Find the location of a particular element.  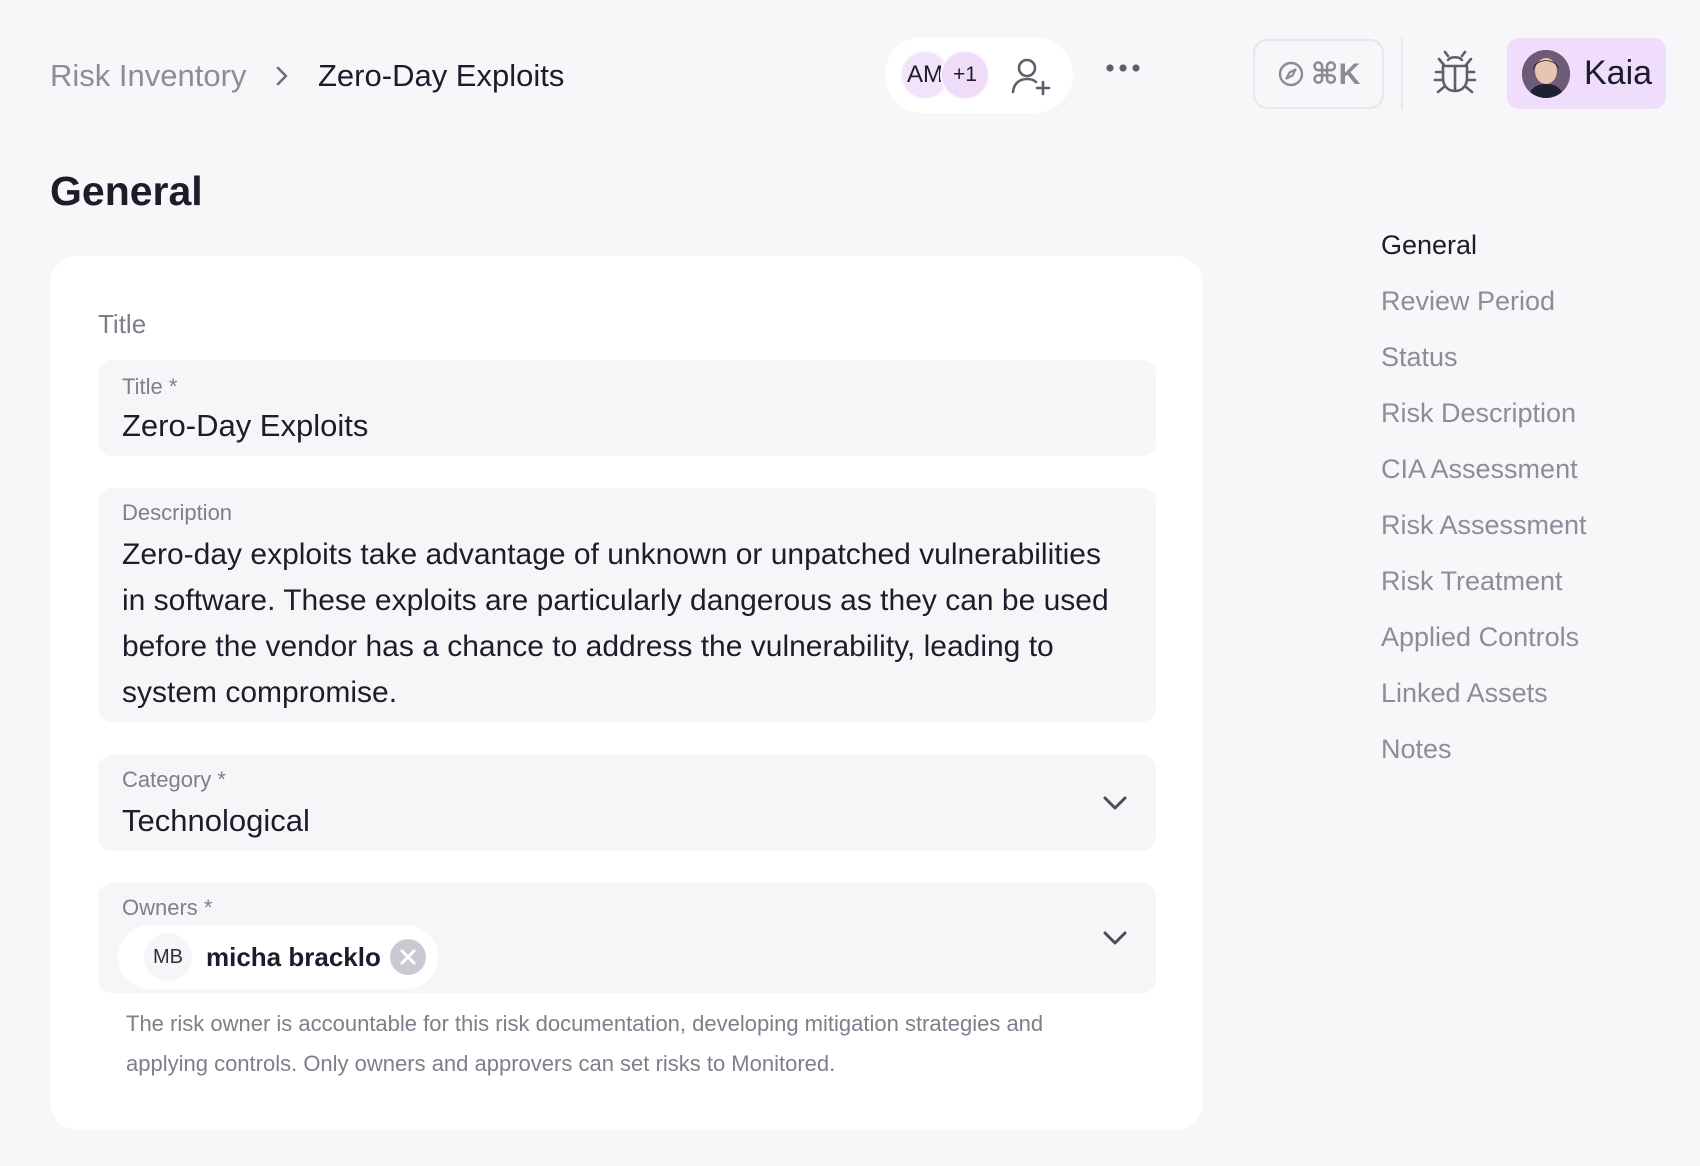

command-shortcut-label: ⌘K is located at coordinates (1335, 74).